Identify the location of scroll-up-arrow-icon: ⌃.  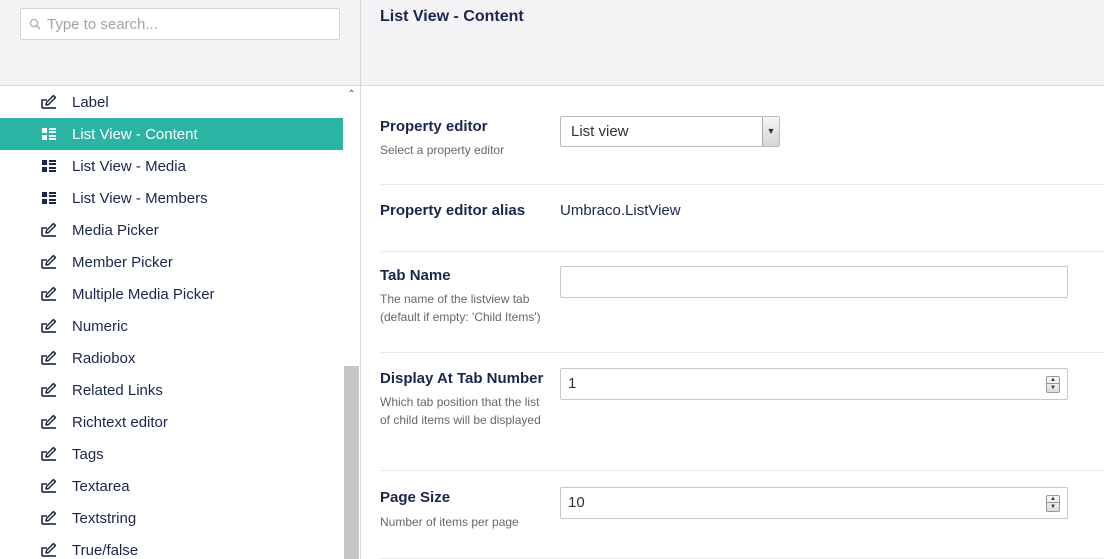
(351, 95).